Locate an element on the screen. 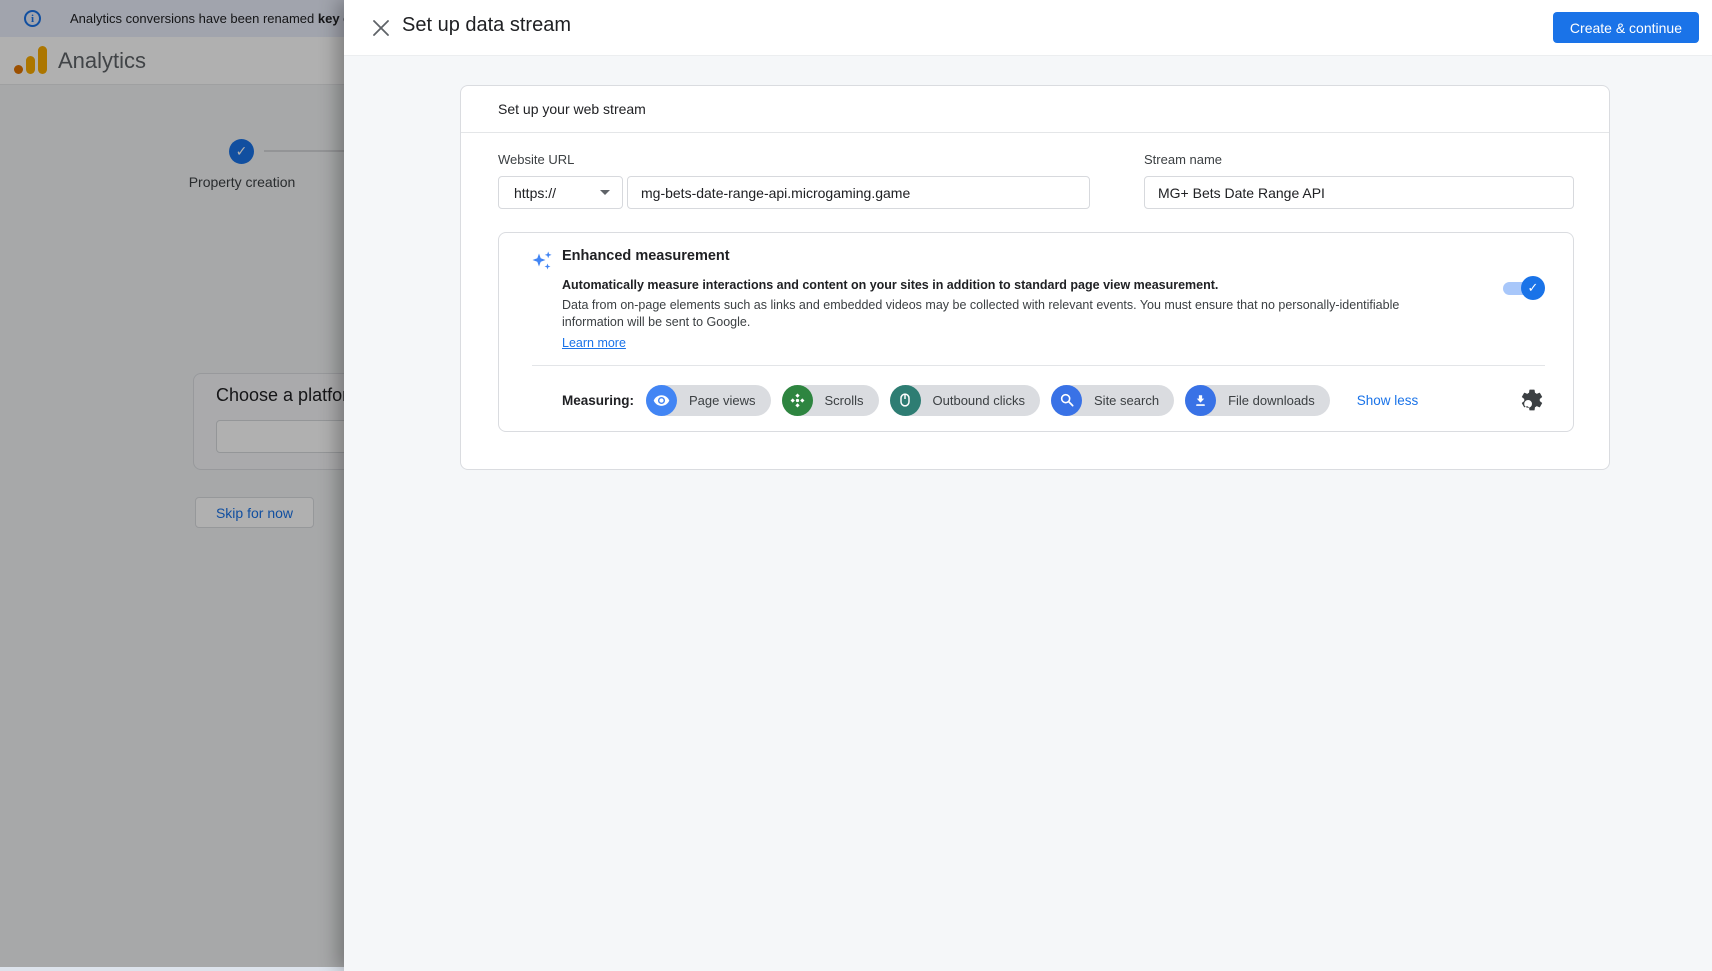 This screenshot has width=1712, height=971. mouse-icon is located at coordinates (905, 400).